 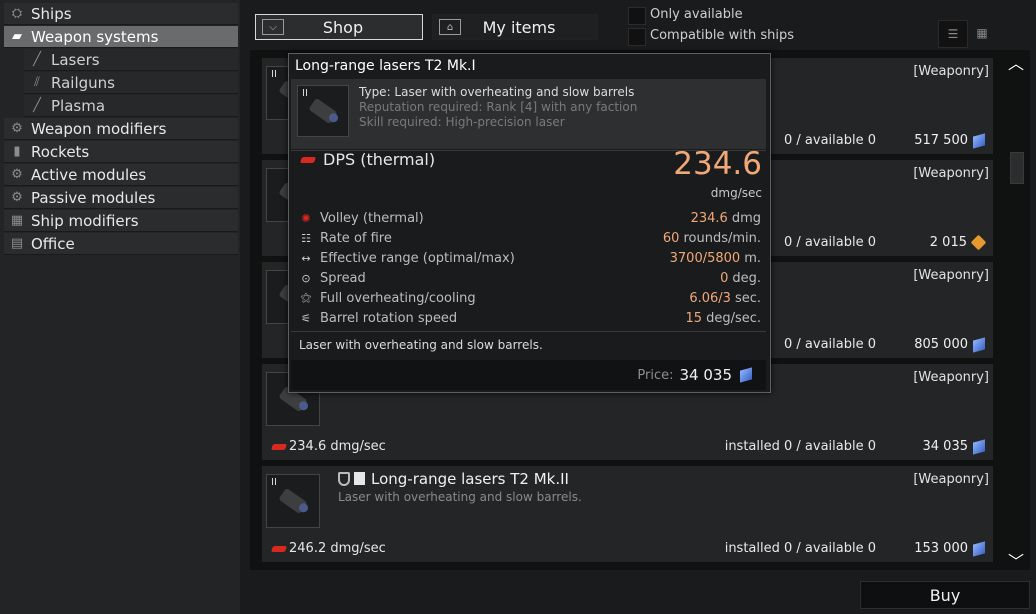 What do you see at coordinates (306, 258) in the screenshot?
I see `range-icon: ↔` at bounding box center [306, 258].